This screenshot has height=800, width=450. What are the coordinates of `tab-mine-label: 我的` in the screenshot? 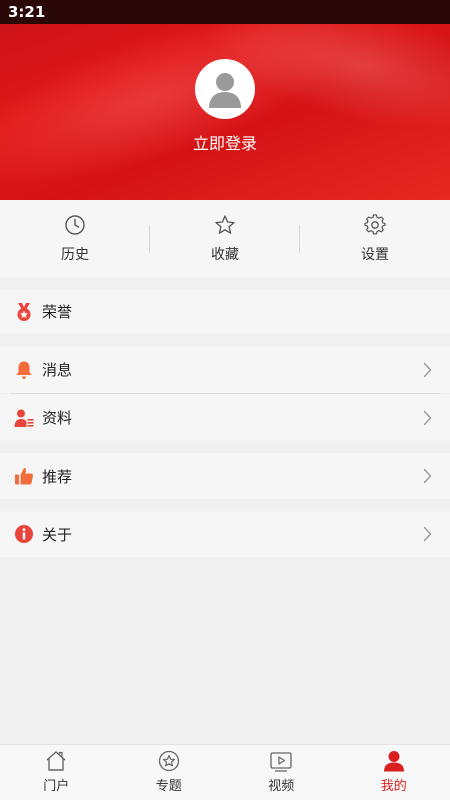 It's located at (393, 786).